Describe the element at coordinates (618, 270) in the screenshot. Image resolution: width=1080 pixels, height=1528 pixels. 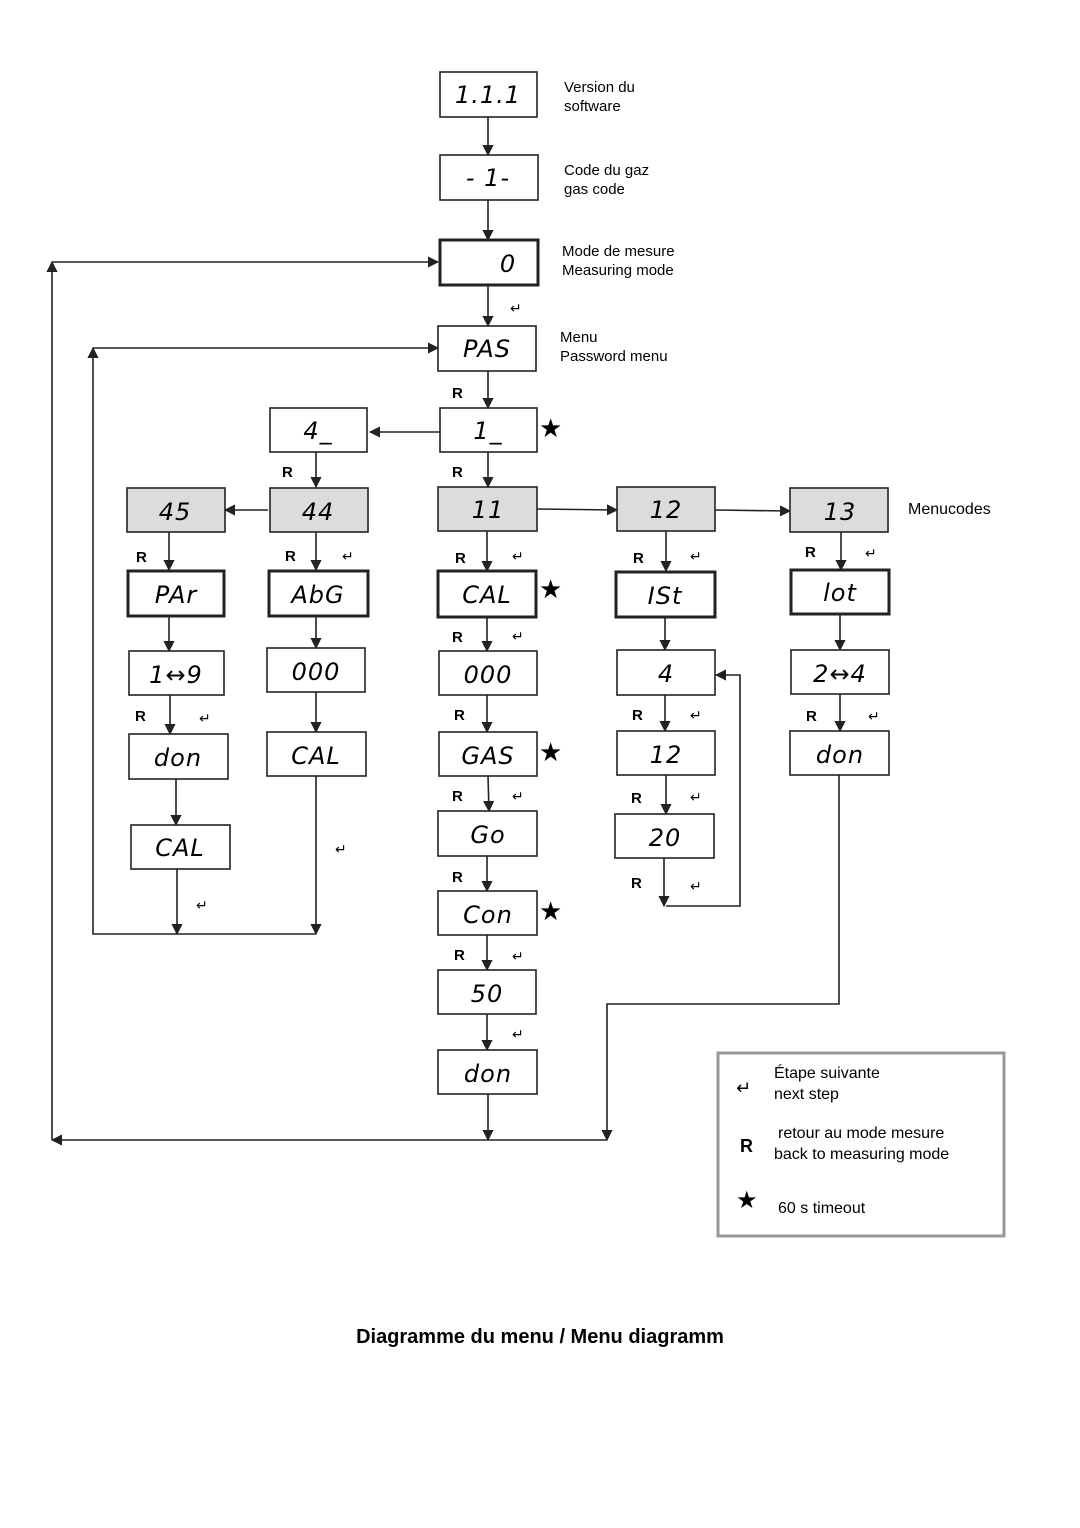
I see `annotation-measure-2: Measuring mode` at that location.